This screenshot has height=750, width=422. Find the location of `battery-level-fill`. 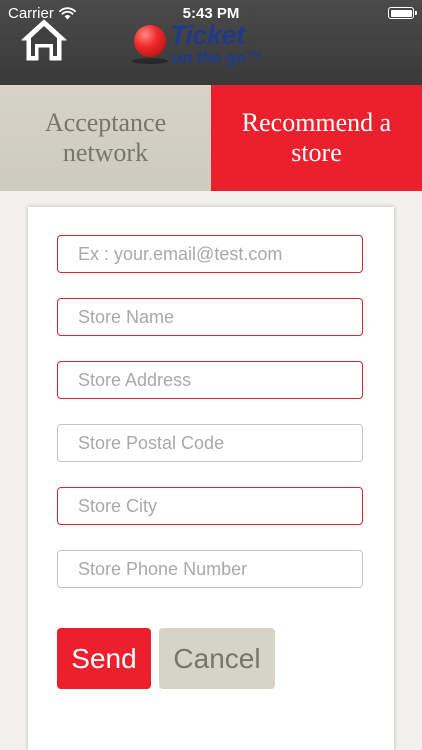

battery-level-fill is located at coordinates (401, 13).